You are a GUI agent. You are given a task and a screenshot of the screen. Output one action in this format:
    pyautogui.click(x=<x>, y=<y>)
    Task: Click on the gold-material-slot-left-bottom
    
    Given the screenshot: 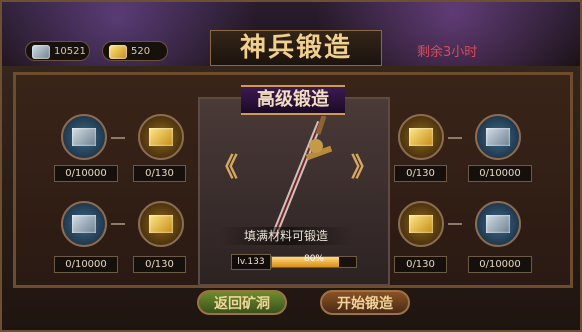 What is the action you would take?
    pyautogui.click(x=161, y=224)
    